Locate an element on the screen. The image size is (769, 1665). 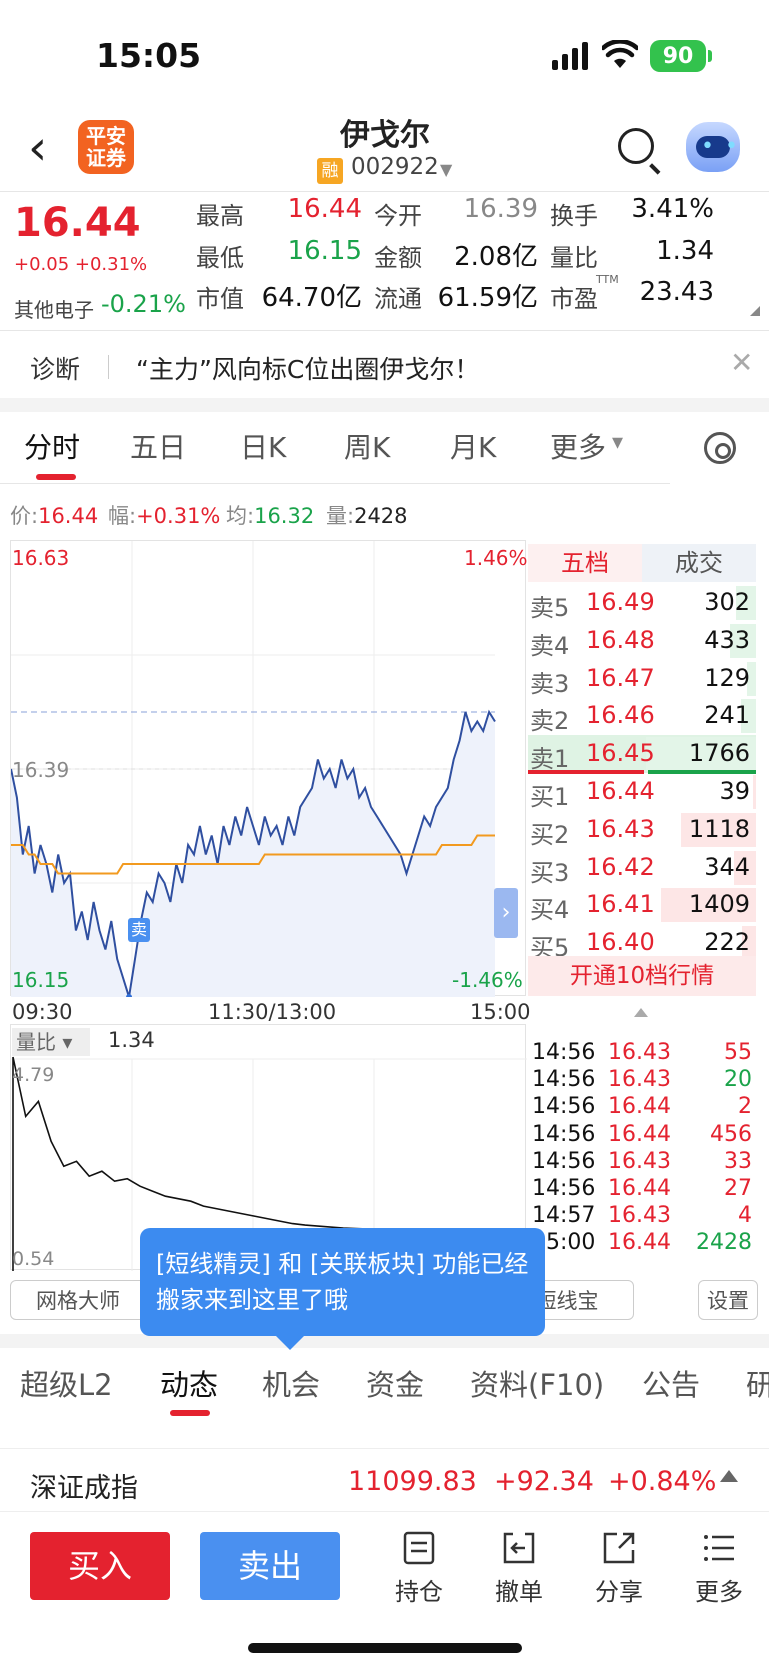
search-icon is located at coordinates (636, 146).